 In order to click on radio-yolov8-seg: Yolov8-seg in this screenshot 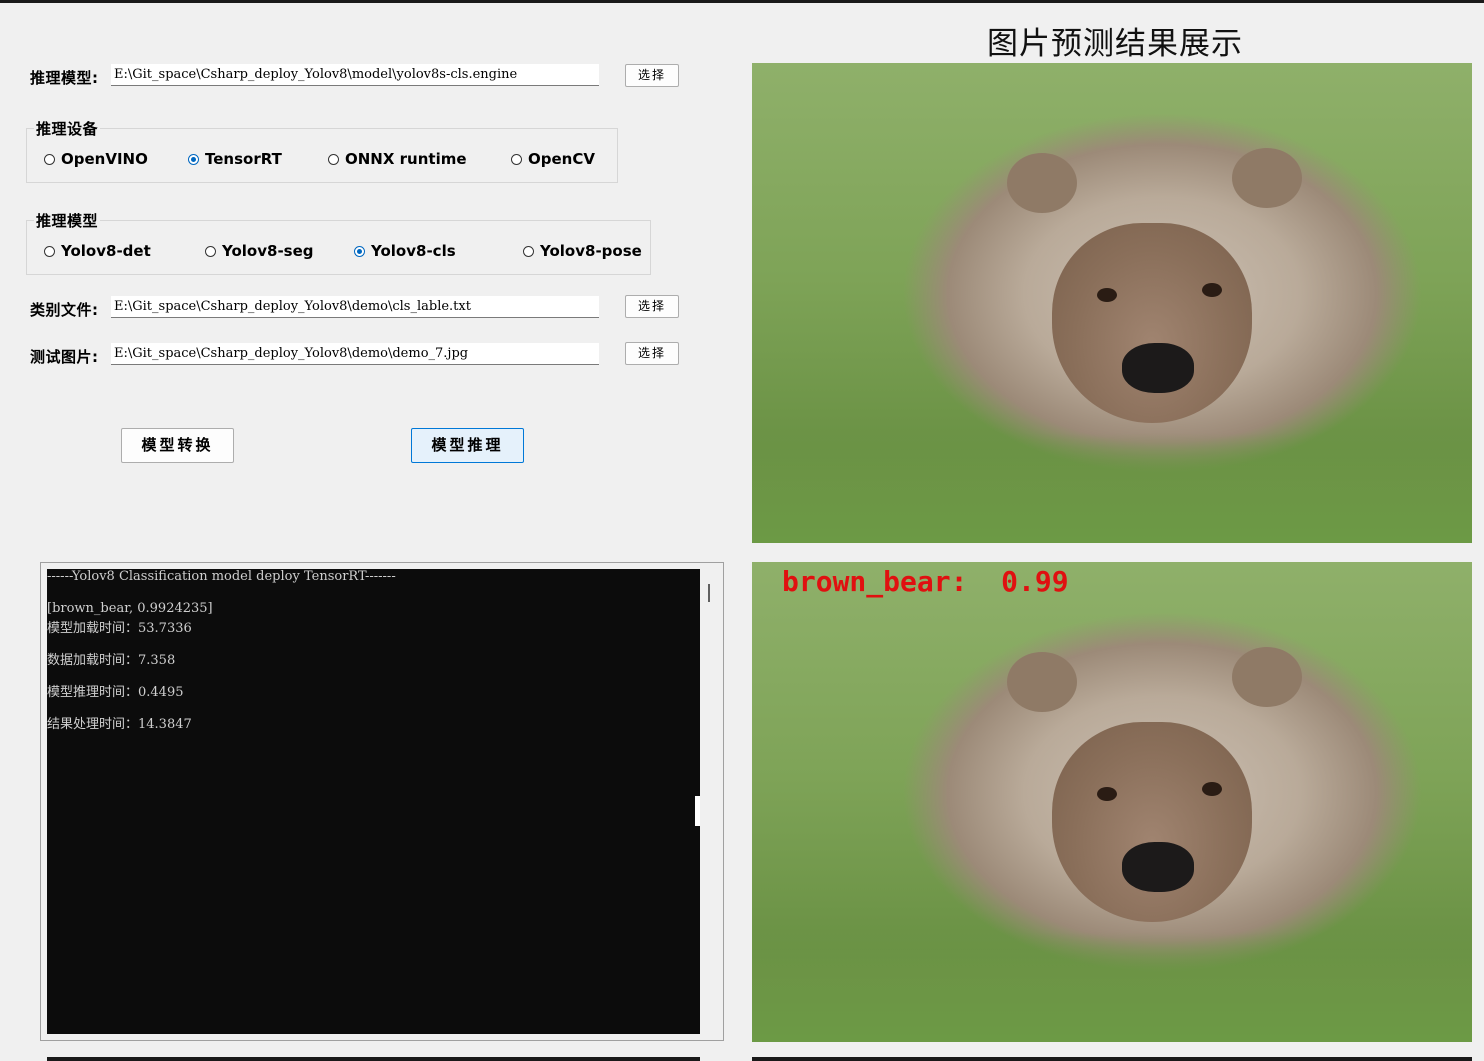, I will do `click(259, 251)`.